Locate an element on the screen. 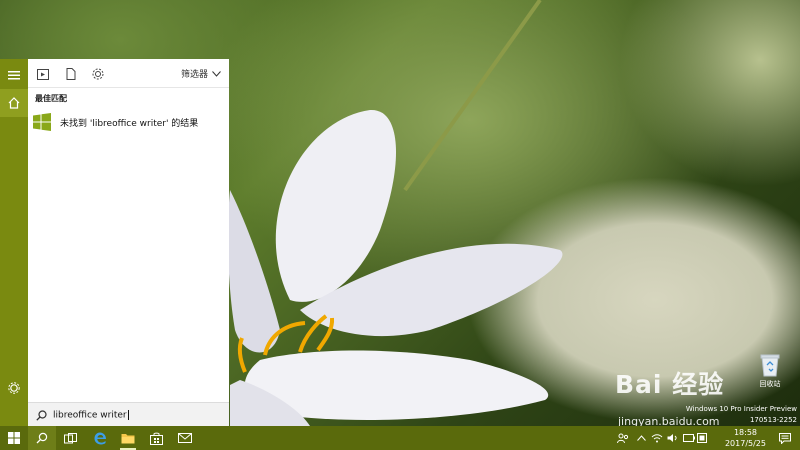  home-icon is located at coordinates (14, 103).